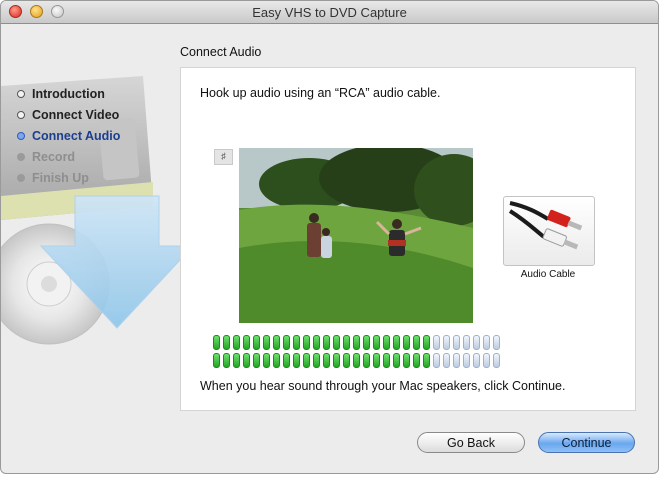  What do you see at coordinates (356, 235) in the screenshot?
I see `video-preview` at bounding box center [356, 235].